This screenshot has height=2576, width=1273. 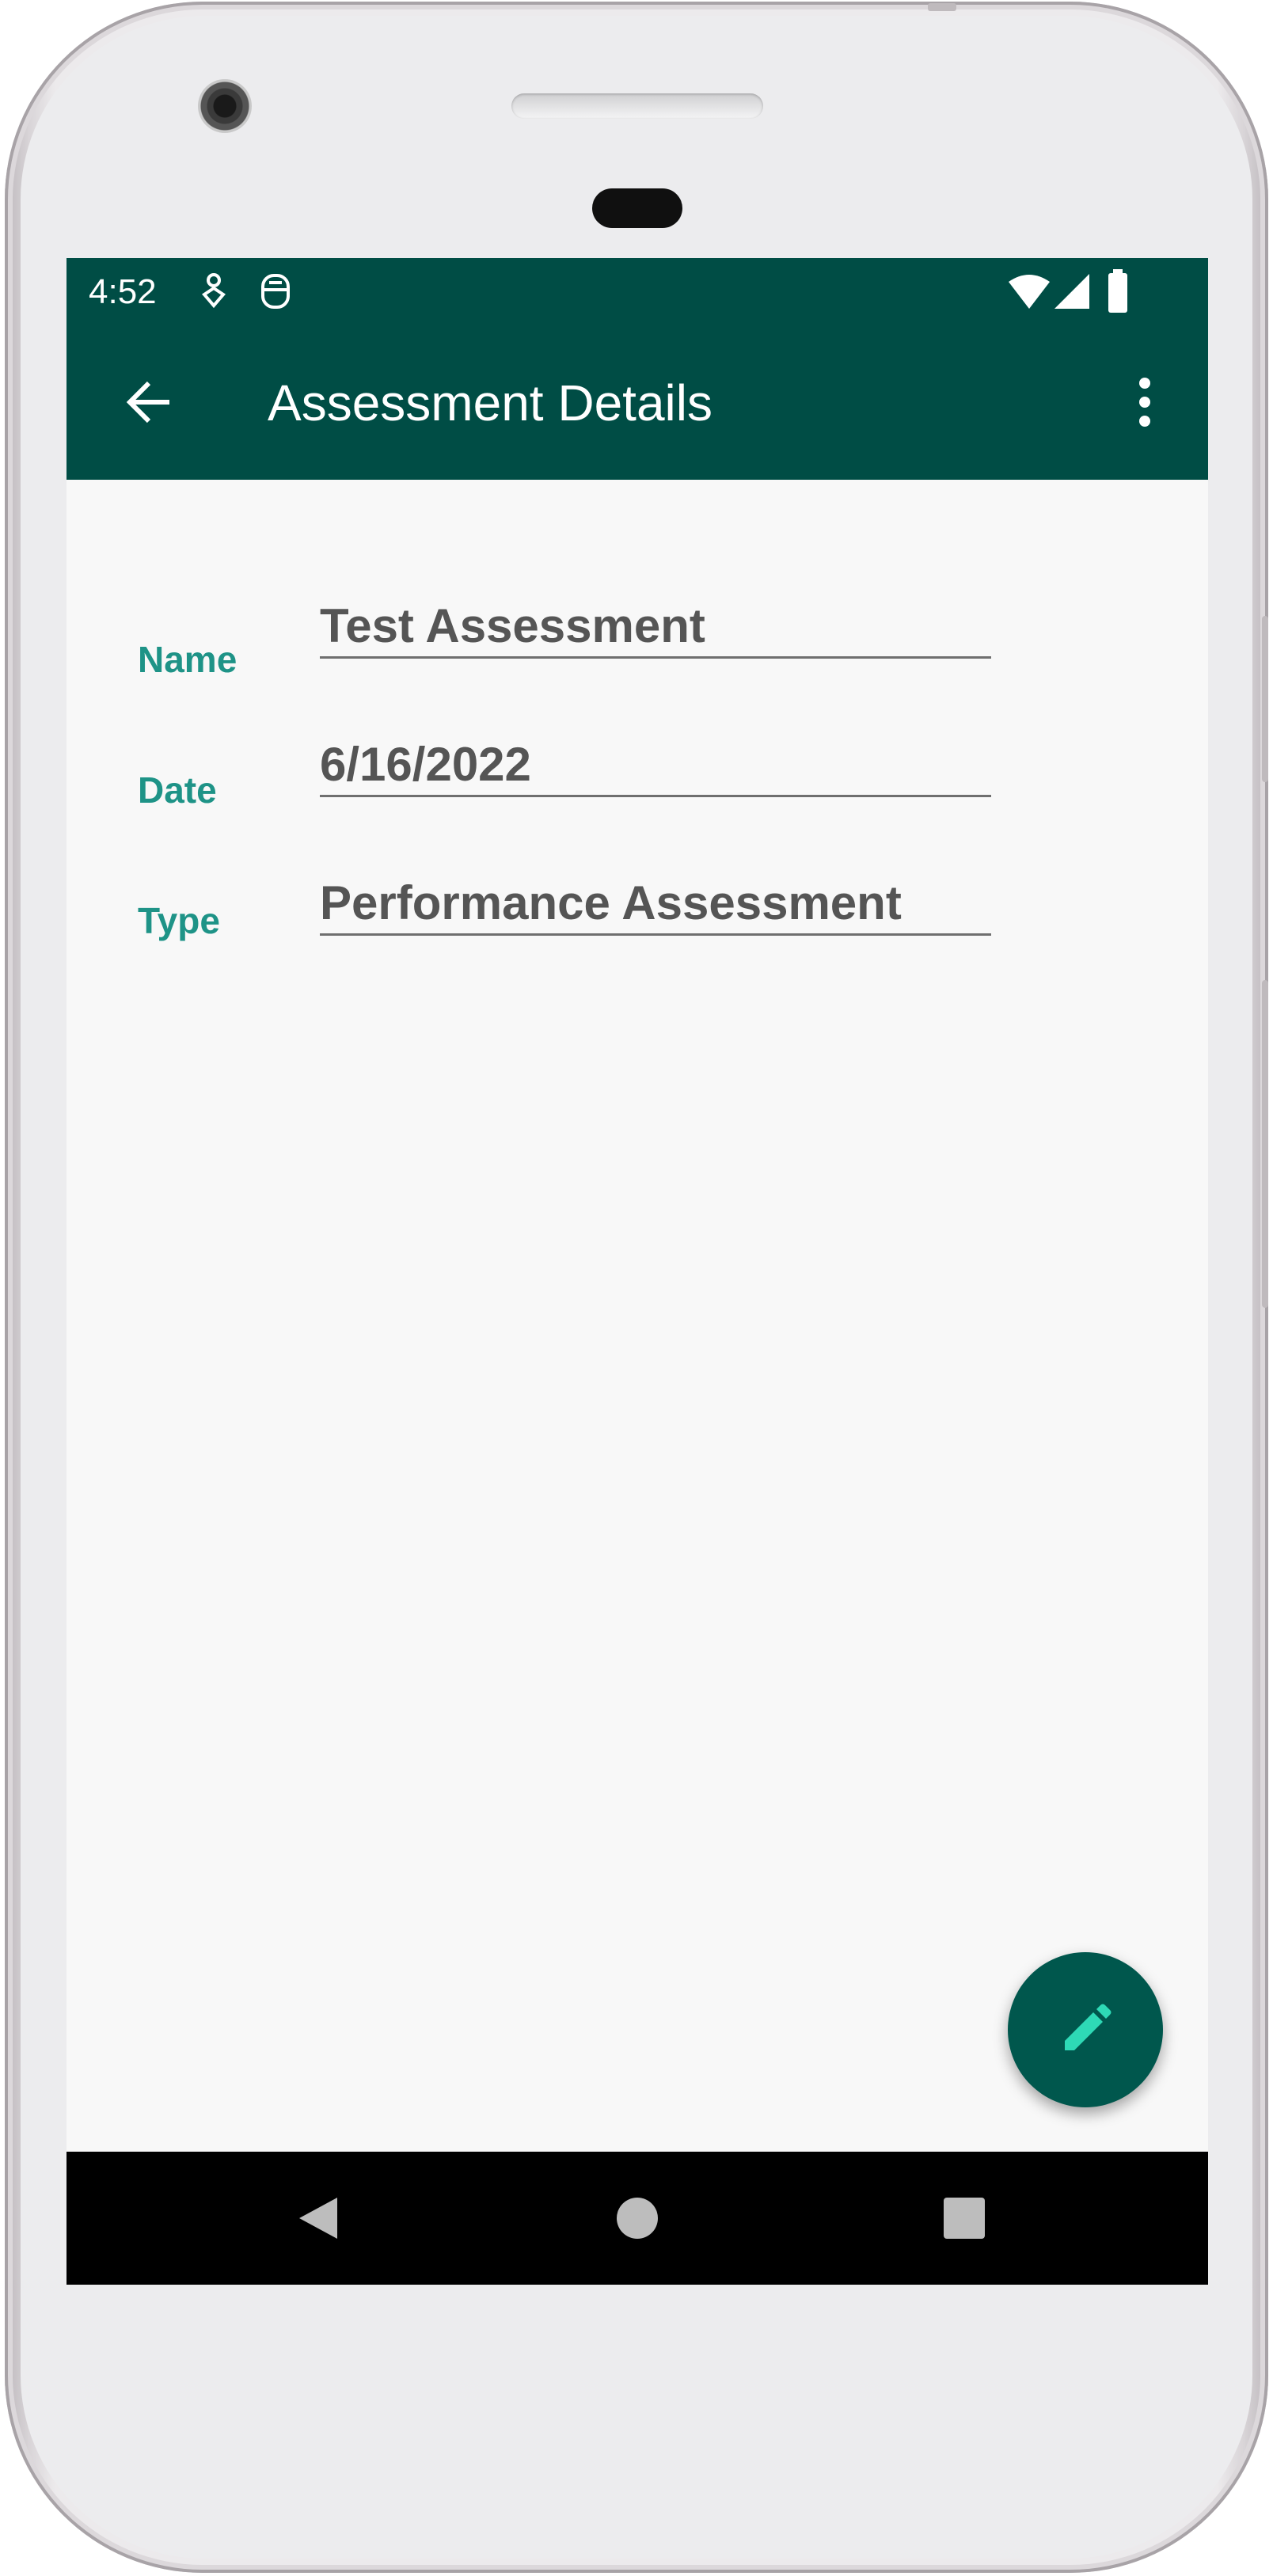 I want to click on overflow-menu-button, so click(x=1144, y=402).